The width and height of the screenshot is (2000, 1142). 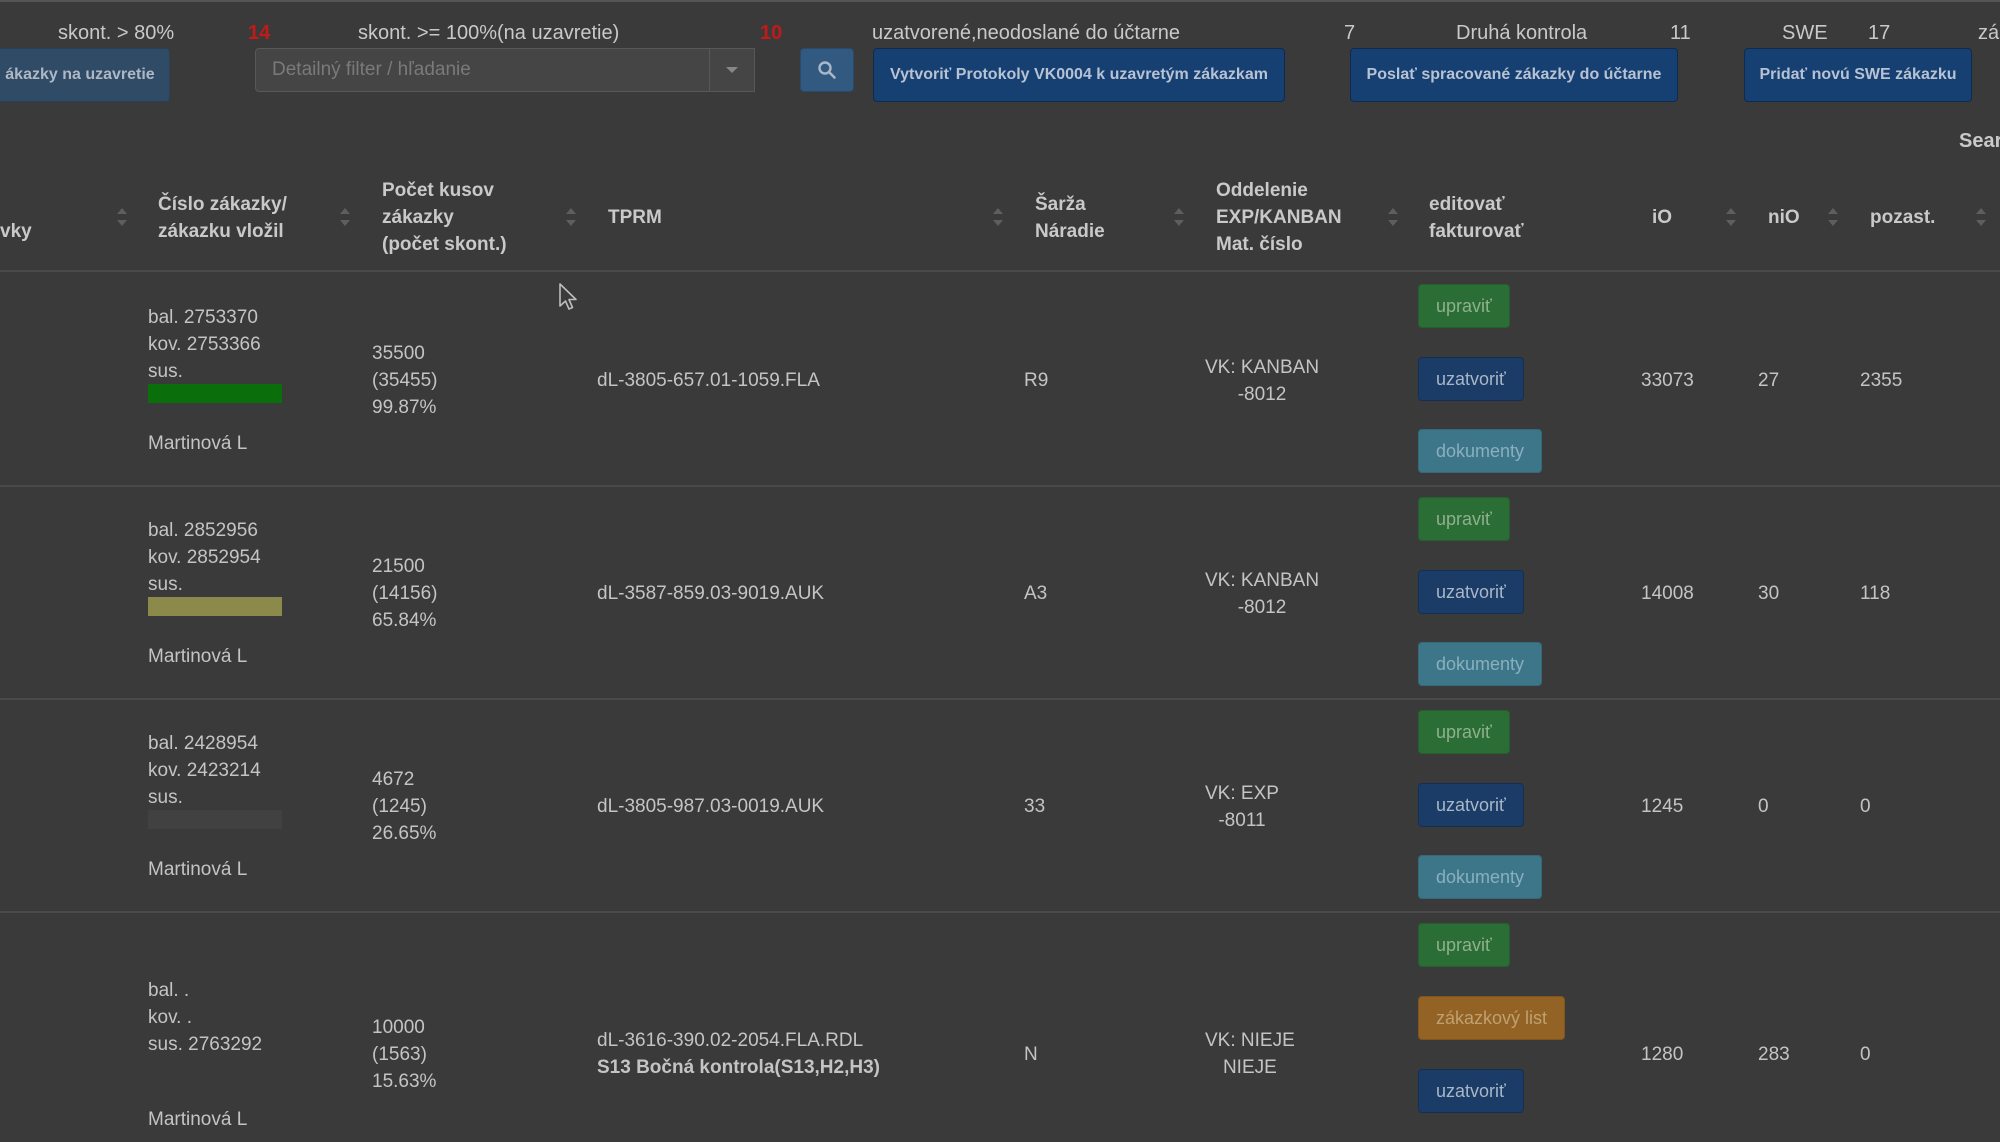 I want to click on batch-value: 33, so click(x=1035, y=806).